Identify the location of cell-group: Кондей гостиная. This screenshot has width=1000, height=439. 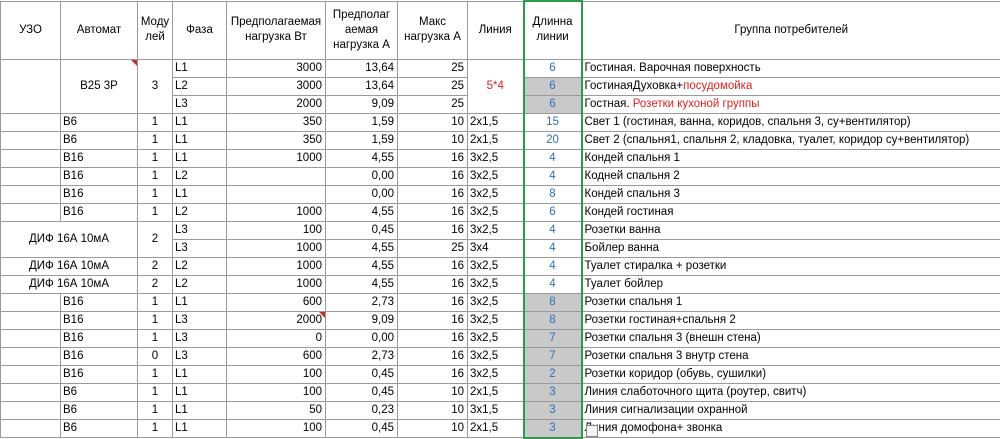
(791, 212).